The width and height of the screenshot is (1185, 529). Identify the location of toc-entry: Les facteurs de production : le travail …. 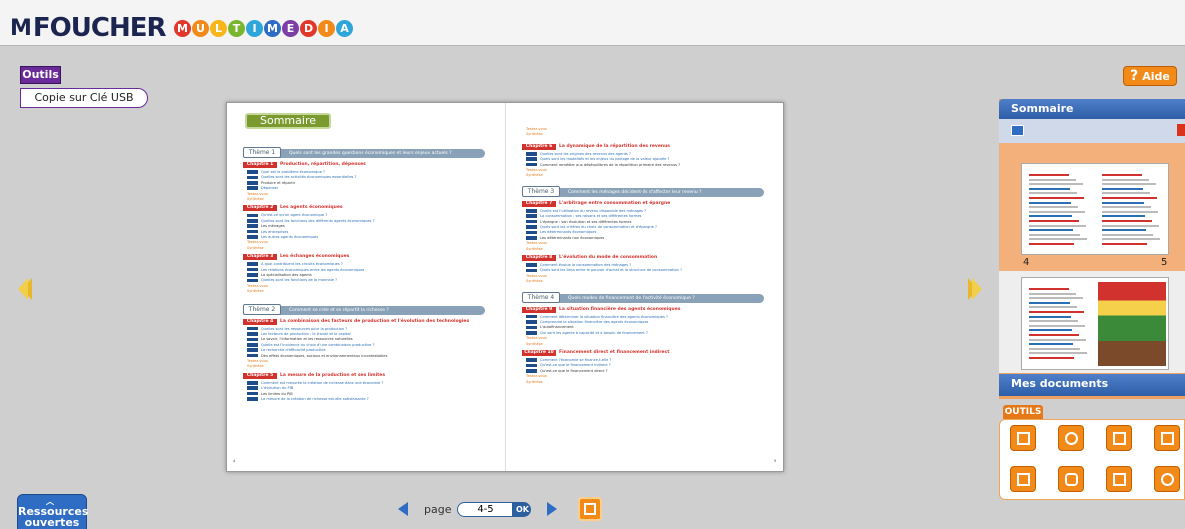
(299, 334).